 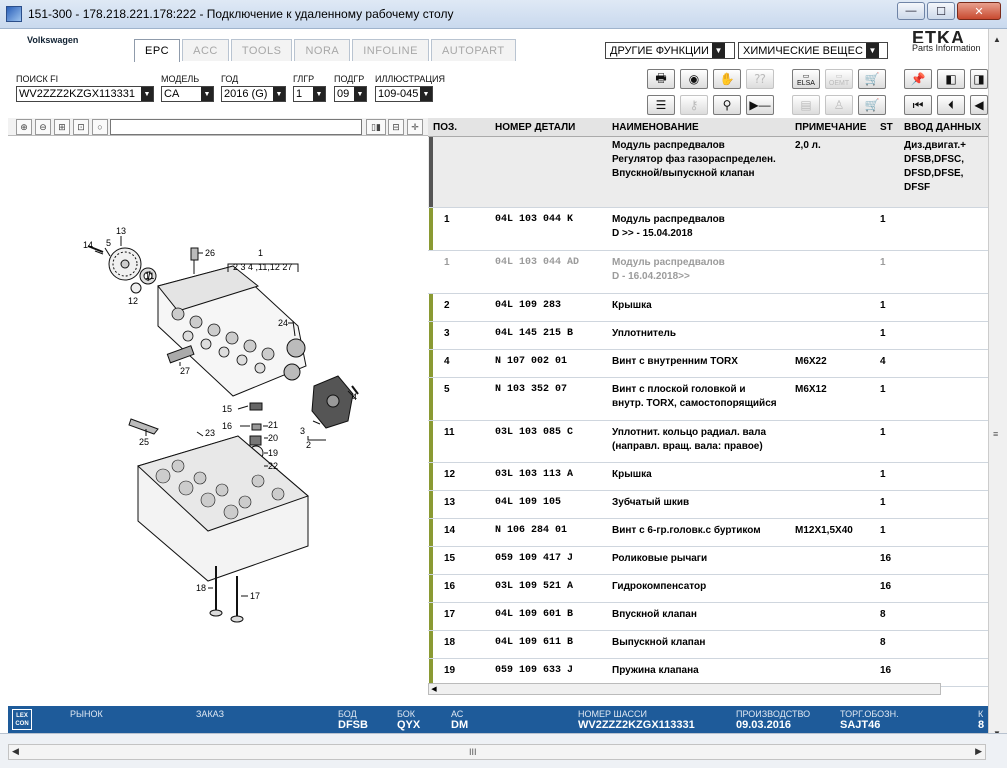 What do you see at coordinates (806, 79) in the screenshot?
I see `elsa-button: ▭ ELSA` at bounding box center [806, 79].